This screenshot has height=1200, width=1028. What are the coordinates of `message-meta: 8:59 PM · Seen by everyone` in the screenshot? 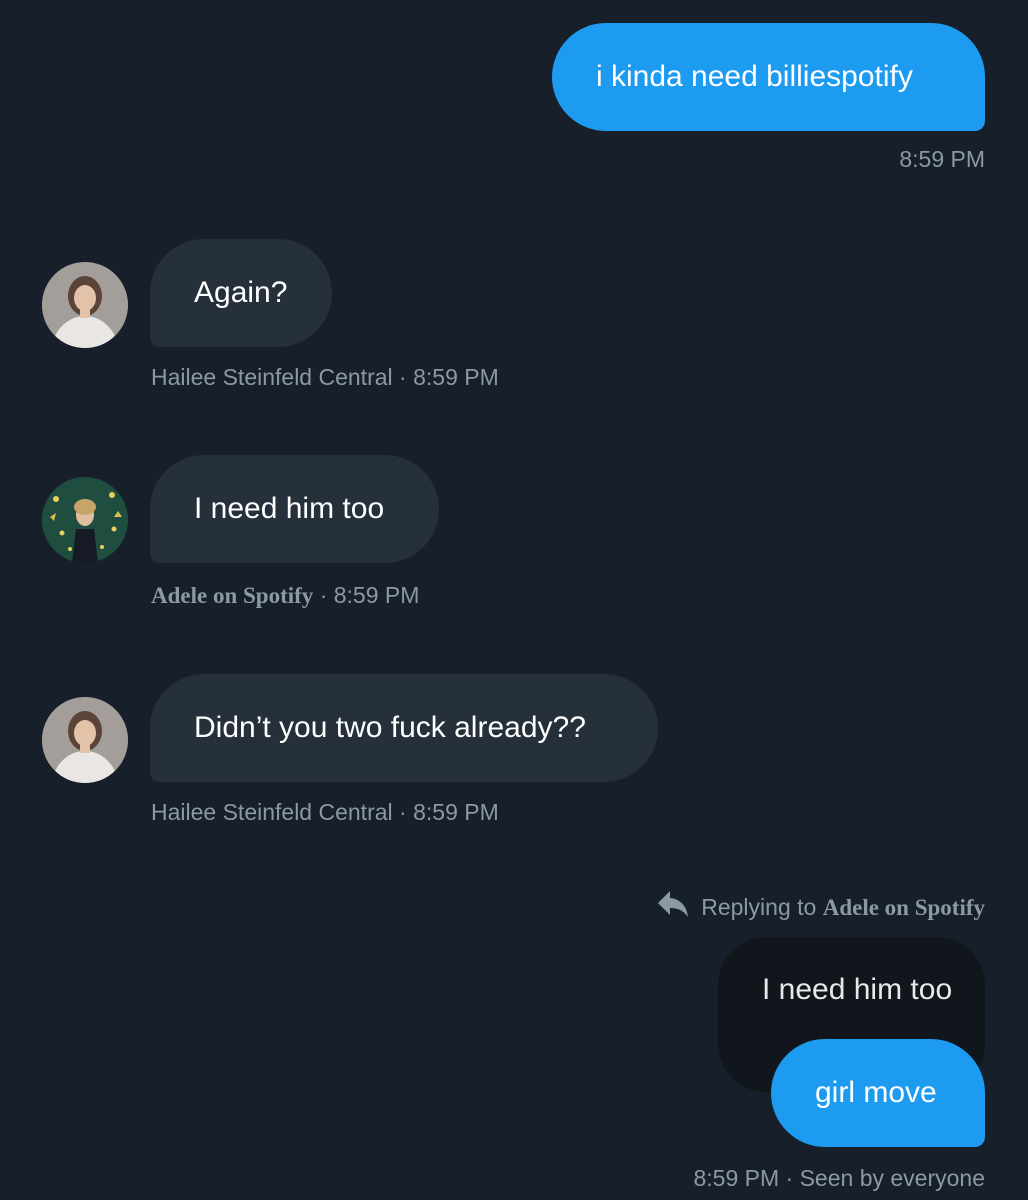 It's located at (839, 1178).